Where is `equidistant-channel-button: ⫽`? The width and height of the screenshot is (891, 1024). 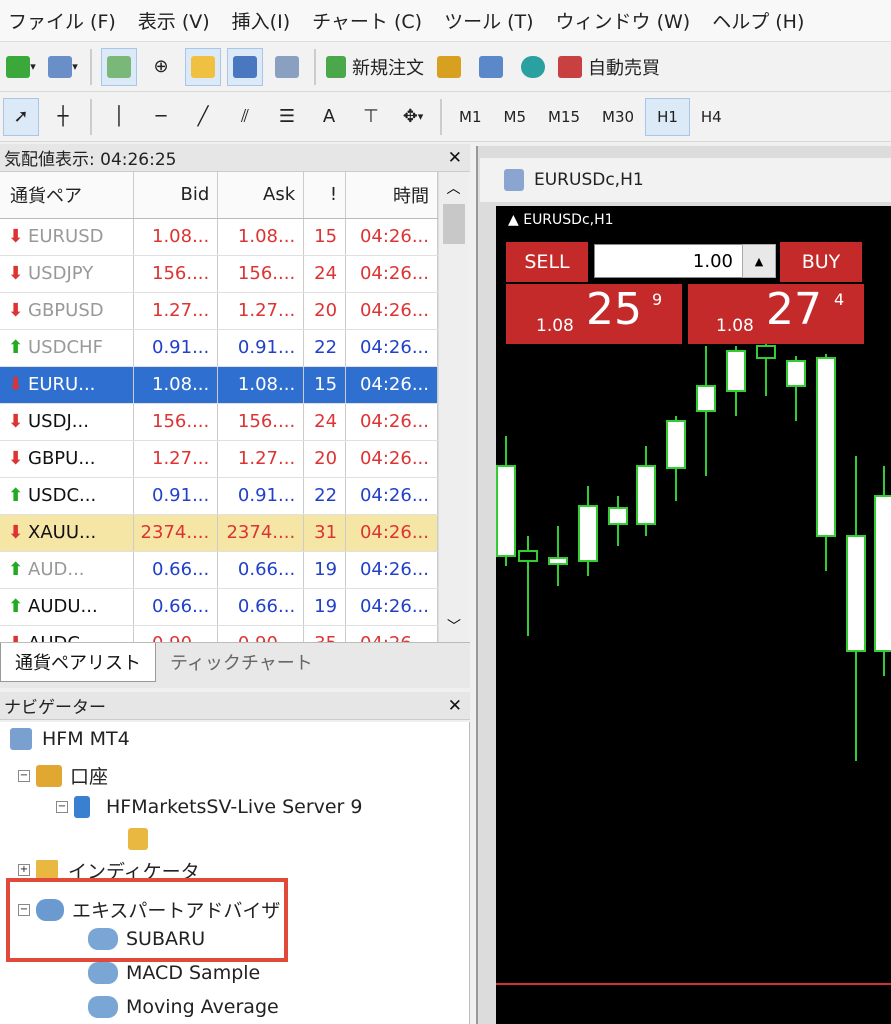 equidistant-channel-button: ⫽ is located at coordinates (245, 117).